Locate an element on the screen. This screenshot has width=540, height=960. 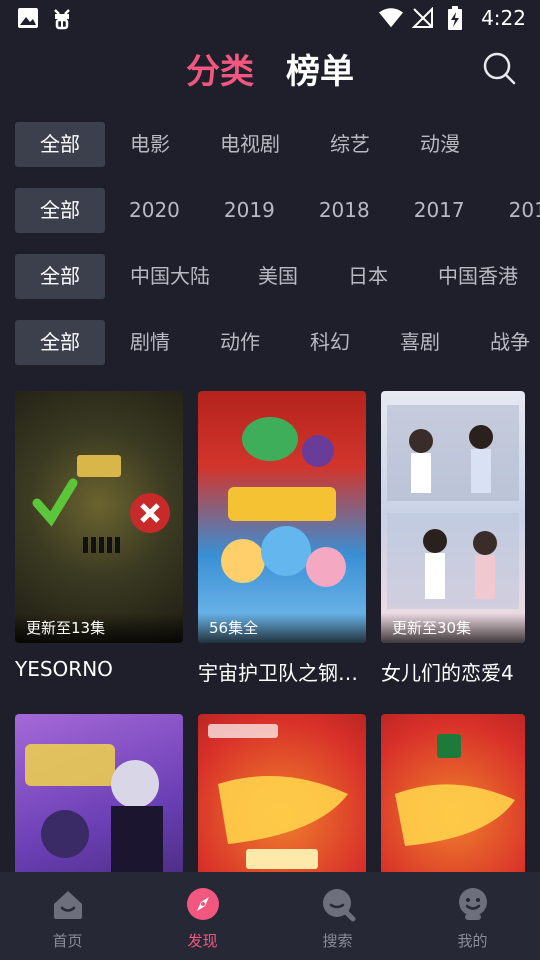
nav-profile: 我的 is located at coordinates (472, 916).